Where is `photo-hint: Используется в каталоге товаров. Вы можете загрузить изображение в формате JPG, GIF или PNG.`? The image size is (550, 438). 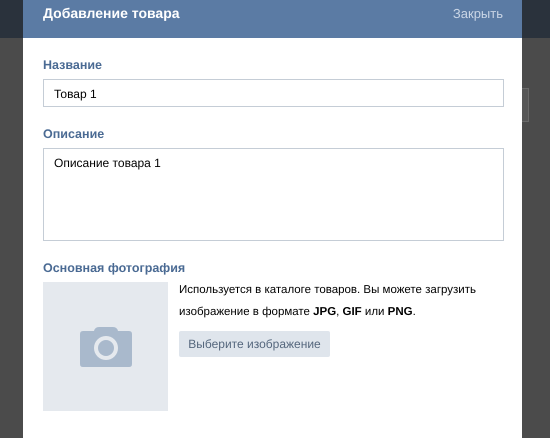
photo-hint: Используется в каталоге товаров. Вы можете загрузить изображение в формате JPG, GIF или PNG. is located at coordinates (328, 301).